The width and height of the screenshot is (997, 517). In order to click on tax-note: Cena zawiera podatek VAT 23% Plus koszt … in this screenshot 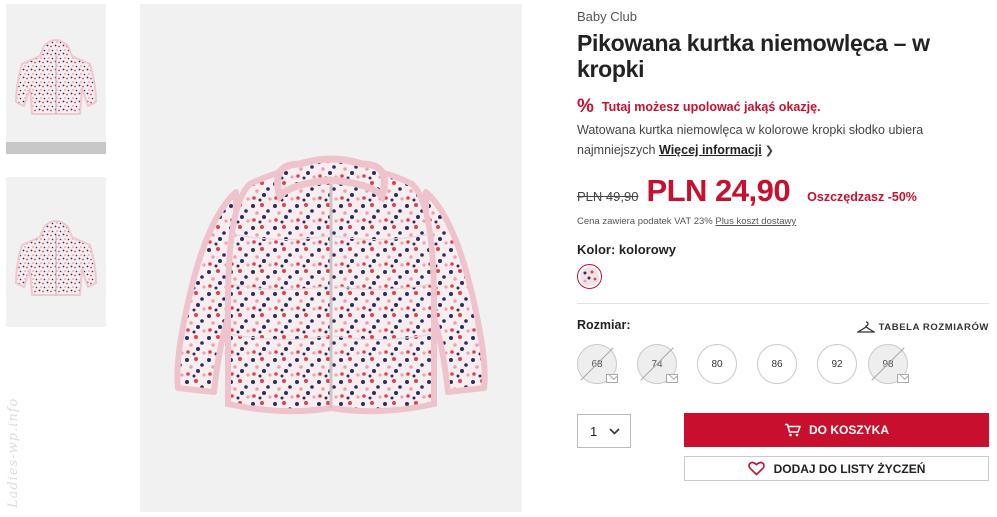, I will do `click(686, 221)`.